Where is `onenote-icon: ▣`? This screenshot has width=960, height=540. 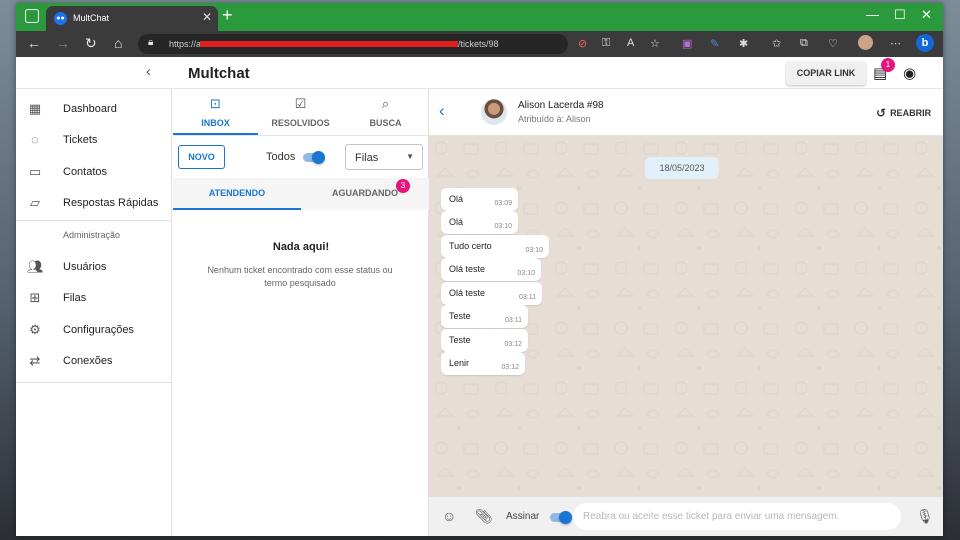
onenote-icon: ▣ is located at coordinates (687, 43).